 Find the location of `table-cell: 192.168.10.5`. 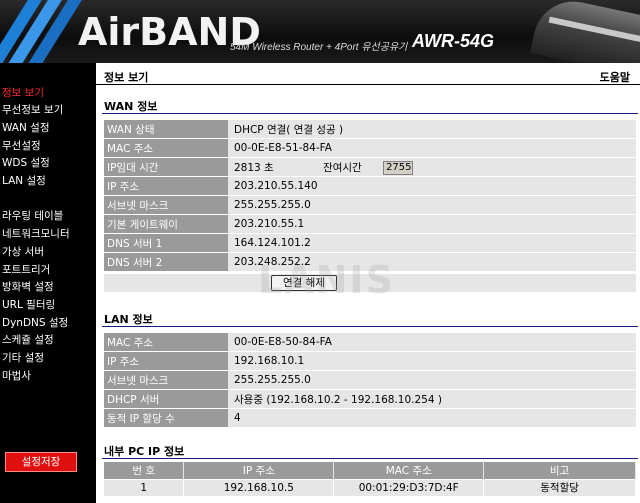

table-cell: 192.168.10.5 is located at coordinates (259, 487).